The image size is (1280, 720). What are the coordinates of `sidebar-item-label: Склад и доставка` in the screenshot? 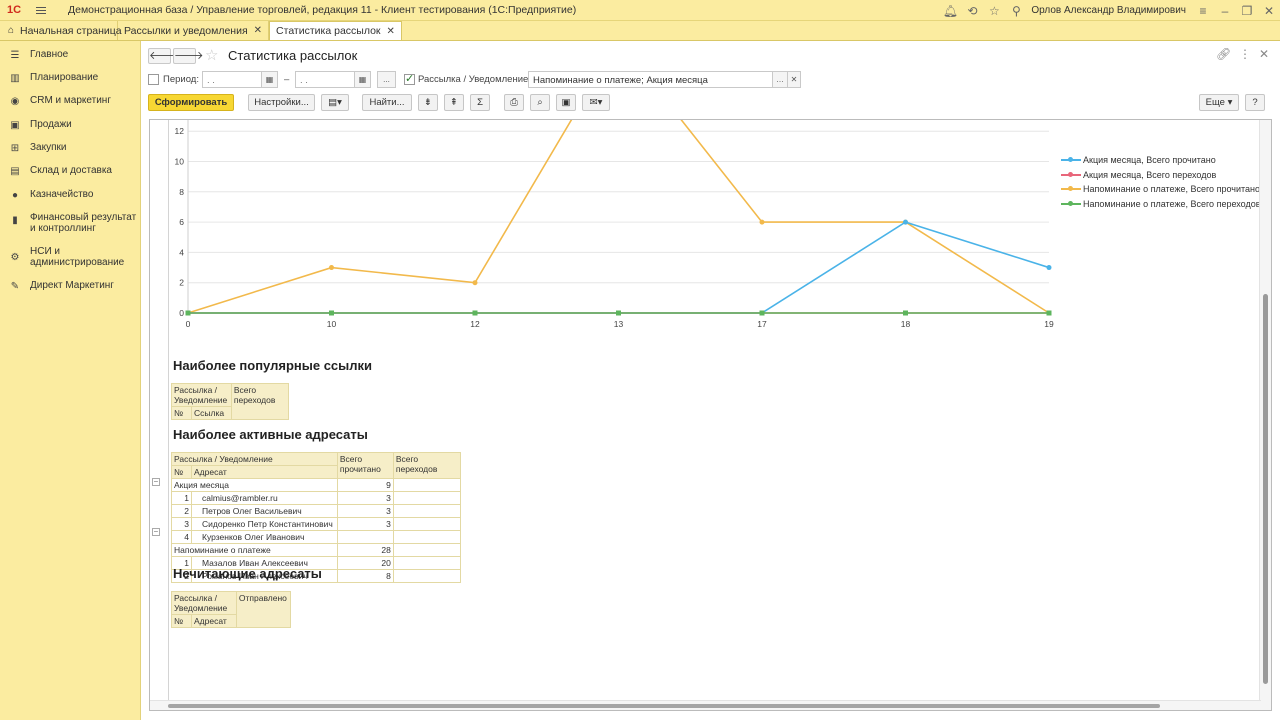 It's located at (71, 170).